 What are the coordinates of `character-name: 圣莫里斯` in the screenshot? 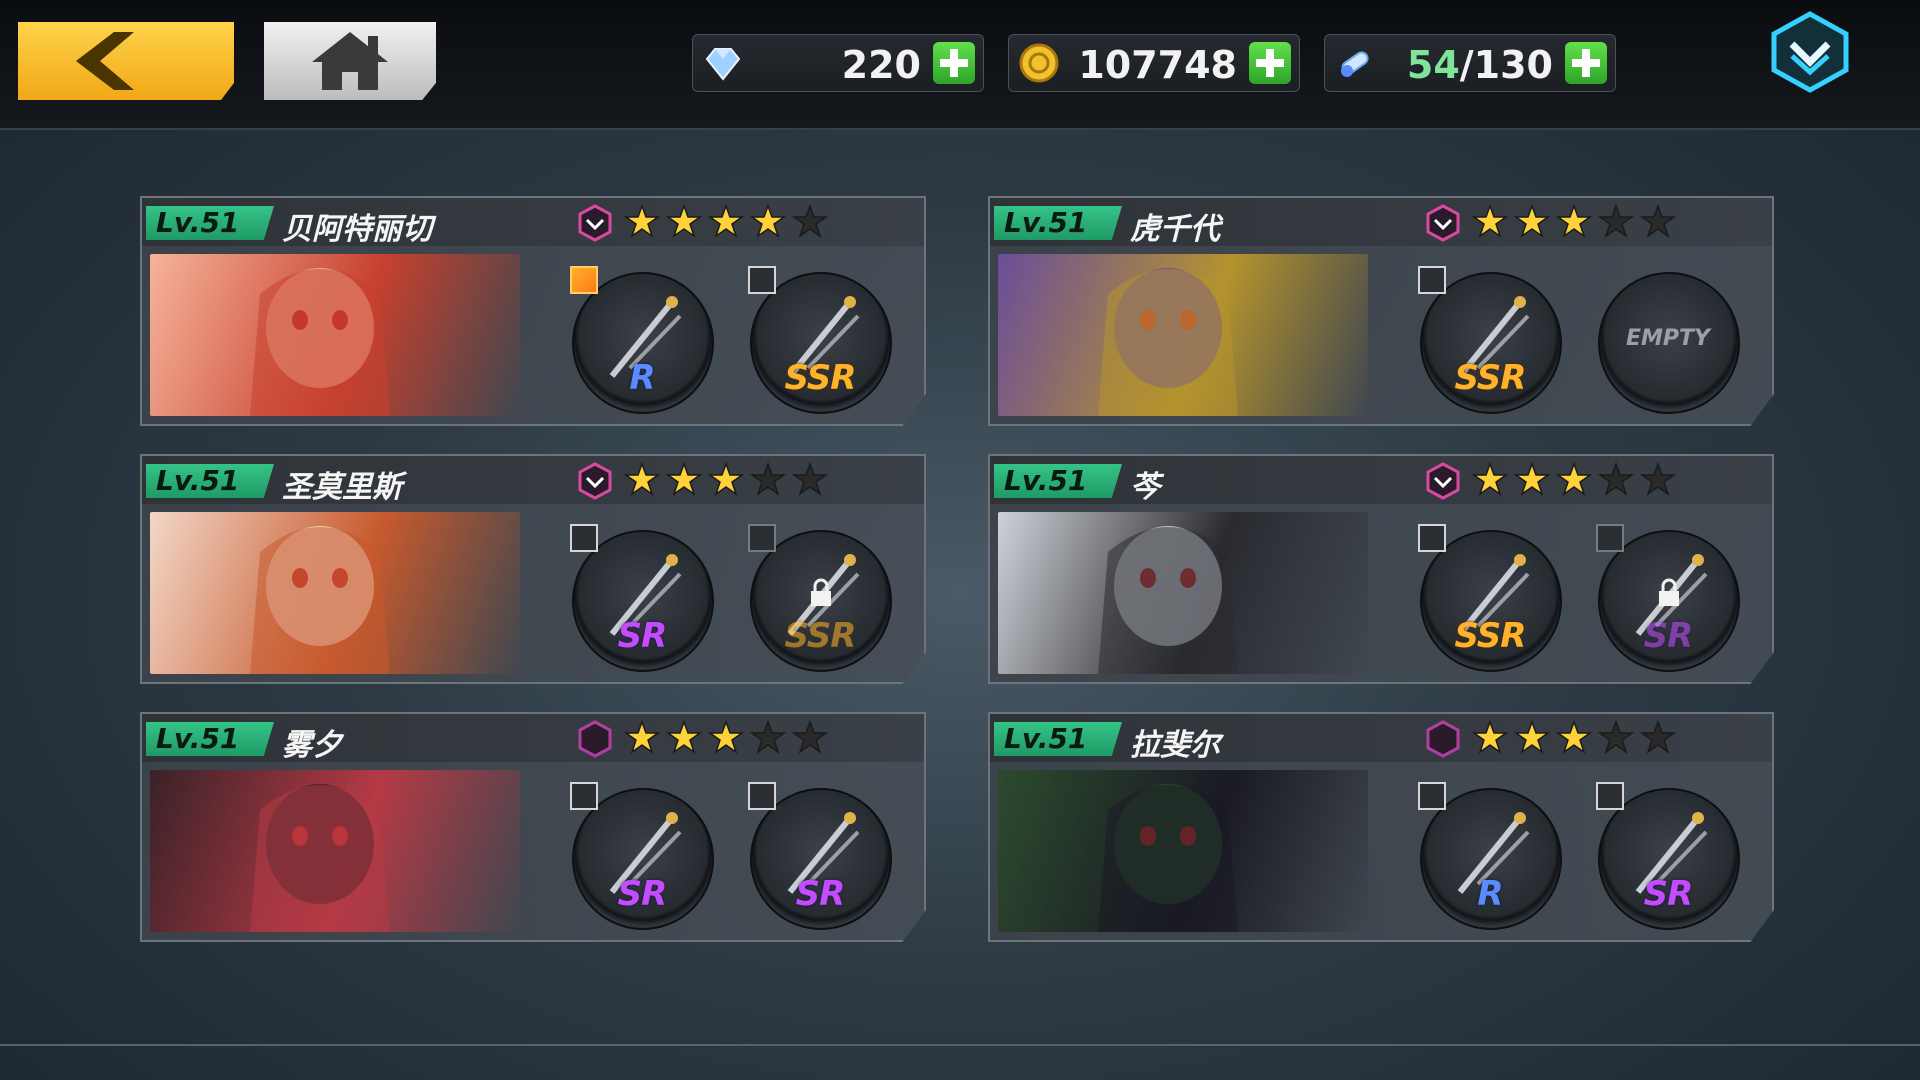 It's located at (342, 487).